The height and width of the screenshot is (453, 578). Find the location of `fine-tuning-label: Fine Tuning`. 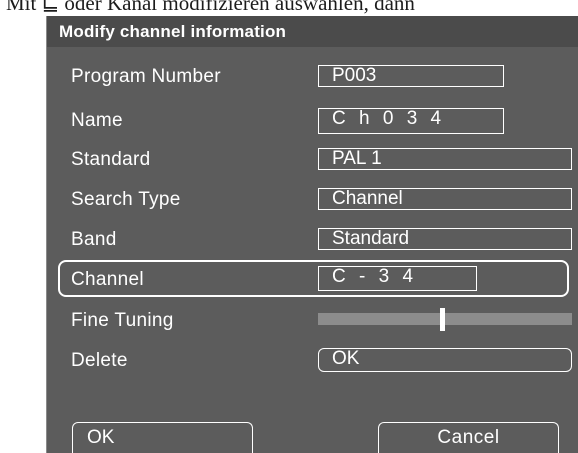

fine-tuning-label: Fine Tuning is located at coordinates (122, 320).